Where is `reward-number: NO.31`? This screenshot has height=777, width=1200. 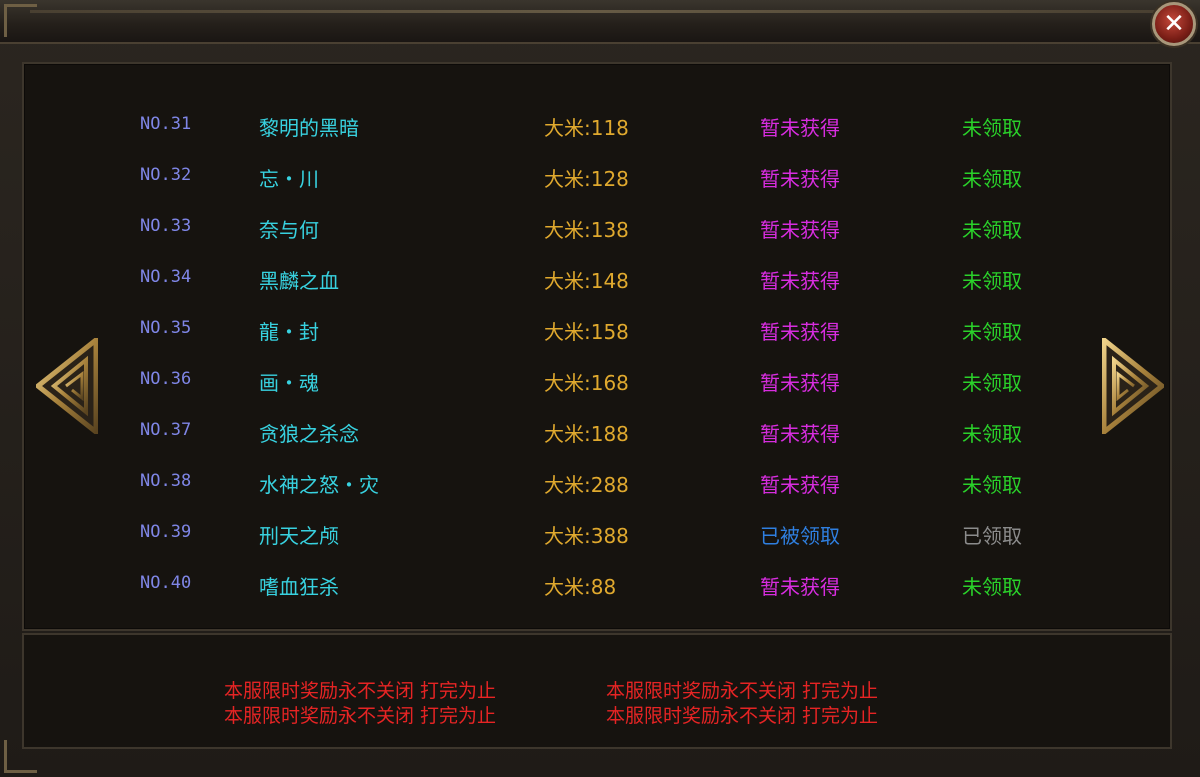 reward-number: NO.31 is located at coordinates (166, 124).